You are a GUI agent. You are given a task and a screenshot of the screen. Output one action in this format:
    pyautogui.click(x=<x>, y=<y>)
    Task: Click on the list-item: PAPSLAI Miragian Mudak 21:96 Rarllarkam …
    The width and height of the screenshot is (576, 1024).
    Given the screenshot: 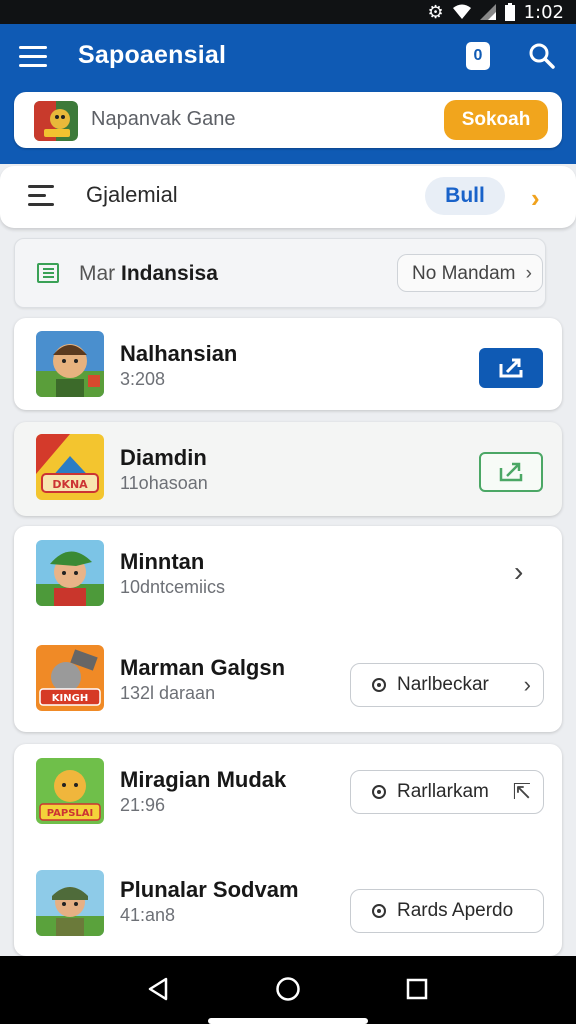 What is the action you would take?
    pyautogui.click(x=288, y=794)
    